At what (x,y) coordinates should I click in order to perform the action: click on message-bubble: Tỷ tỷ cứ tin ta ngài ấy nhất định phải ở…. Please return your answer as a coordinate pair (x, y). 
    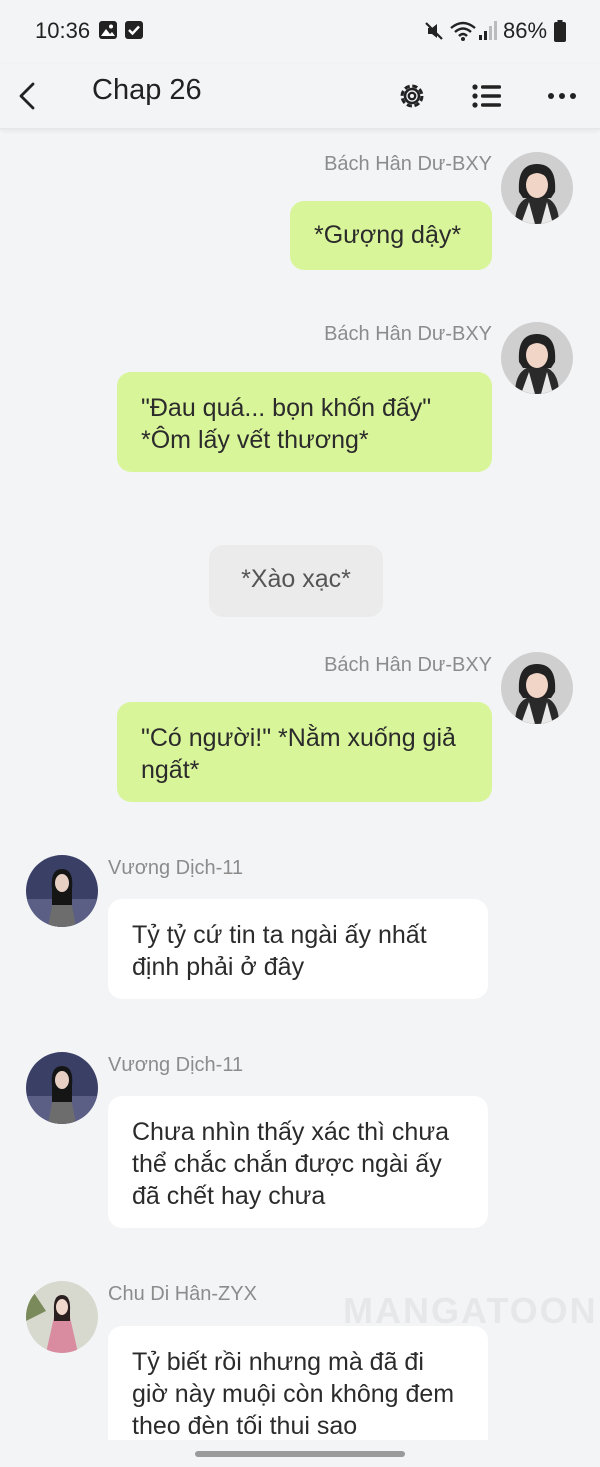
    Looking at the image, I should click on (298, 949).